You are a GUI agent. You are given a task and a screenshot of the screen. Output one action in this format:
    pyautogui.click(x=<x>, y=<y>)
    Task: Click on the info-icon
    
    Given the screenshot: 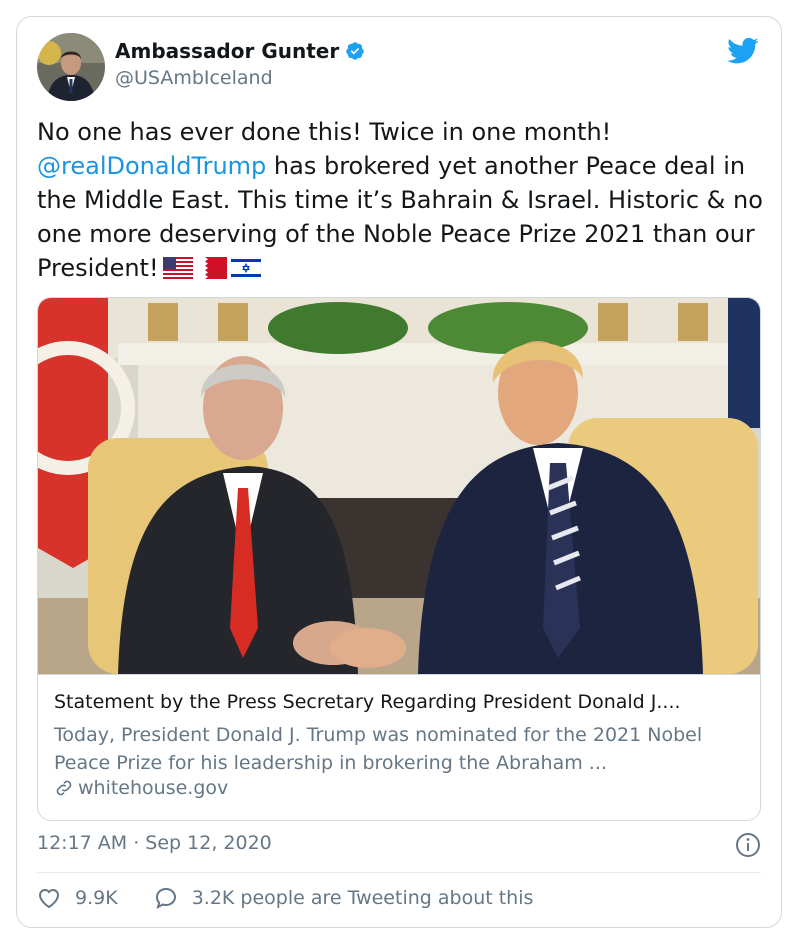 What is the action you would take?
    pyautogui.click(x=748, y=845)
    